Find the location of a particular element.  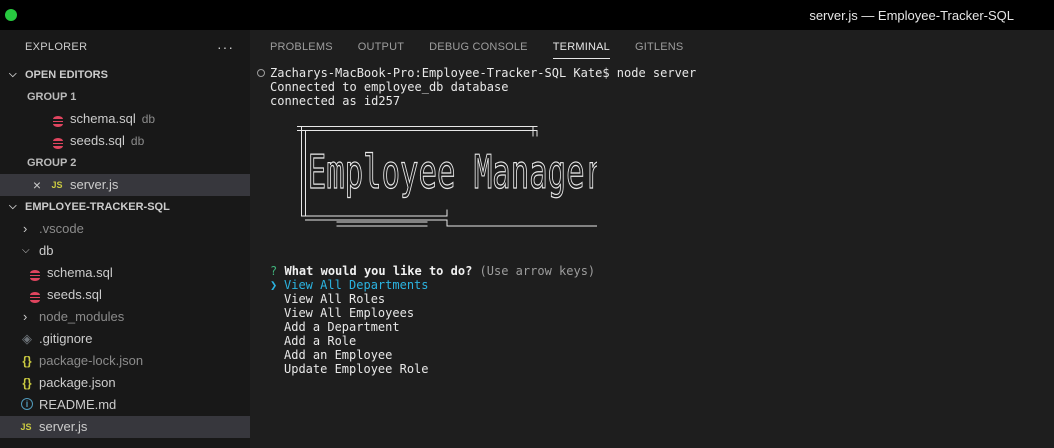

git-icon: ◈ is located at coordinates (27, 338).